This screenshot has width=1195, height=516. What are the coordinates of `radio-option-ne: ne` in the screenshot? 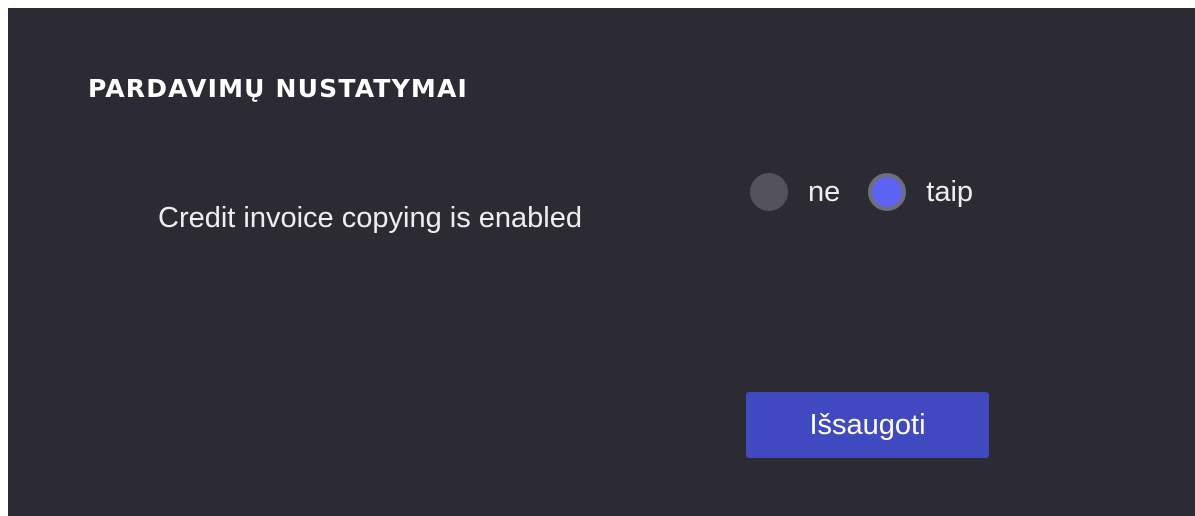 It's located at (795, 192).